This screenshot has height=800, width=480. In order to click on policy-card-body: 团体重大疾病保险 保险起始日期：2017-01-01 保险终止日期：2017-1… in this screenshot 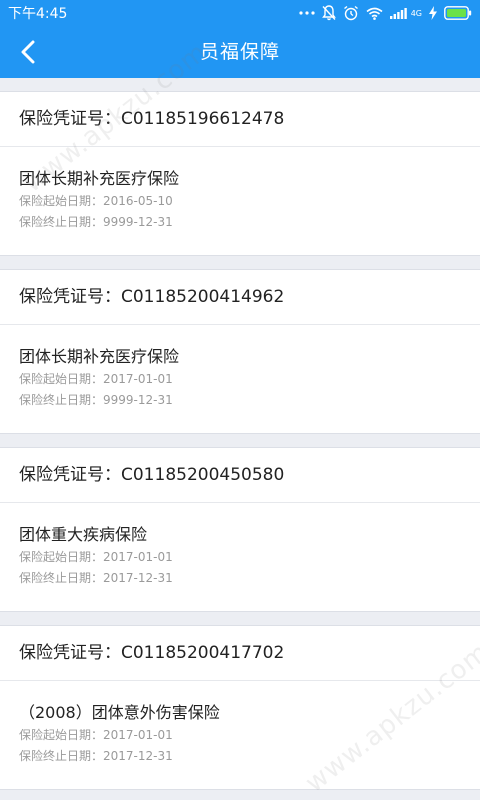, I will do `click(240, 546)`.